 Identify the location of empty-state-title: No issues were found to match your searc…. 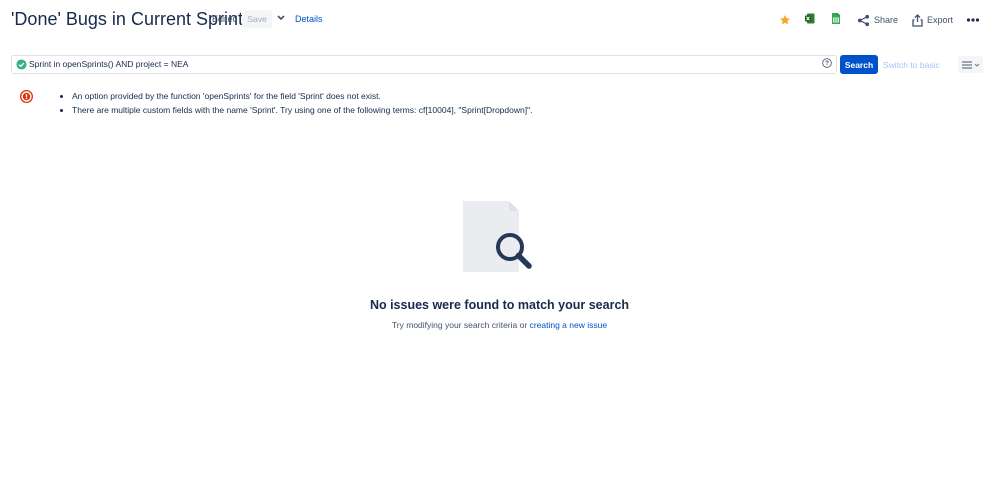
(499, 305).